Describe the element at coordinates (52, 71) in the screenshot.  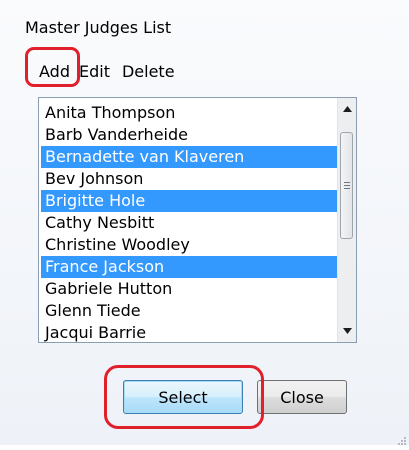
I see `menu-add: Add` at that location.